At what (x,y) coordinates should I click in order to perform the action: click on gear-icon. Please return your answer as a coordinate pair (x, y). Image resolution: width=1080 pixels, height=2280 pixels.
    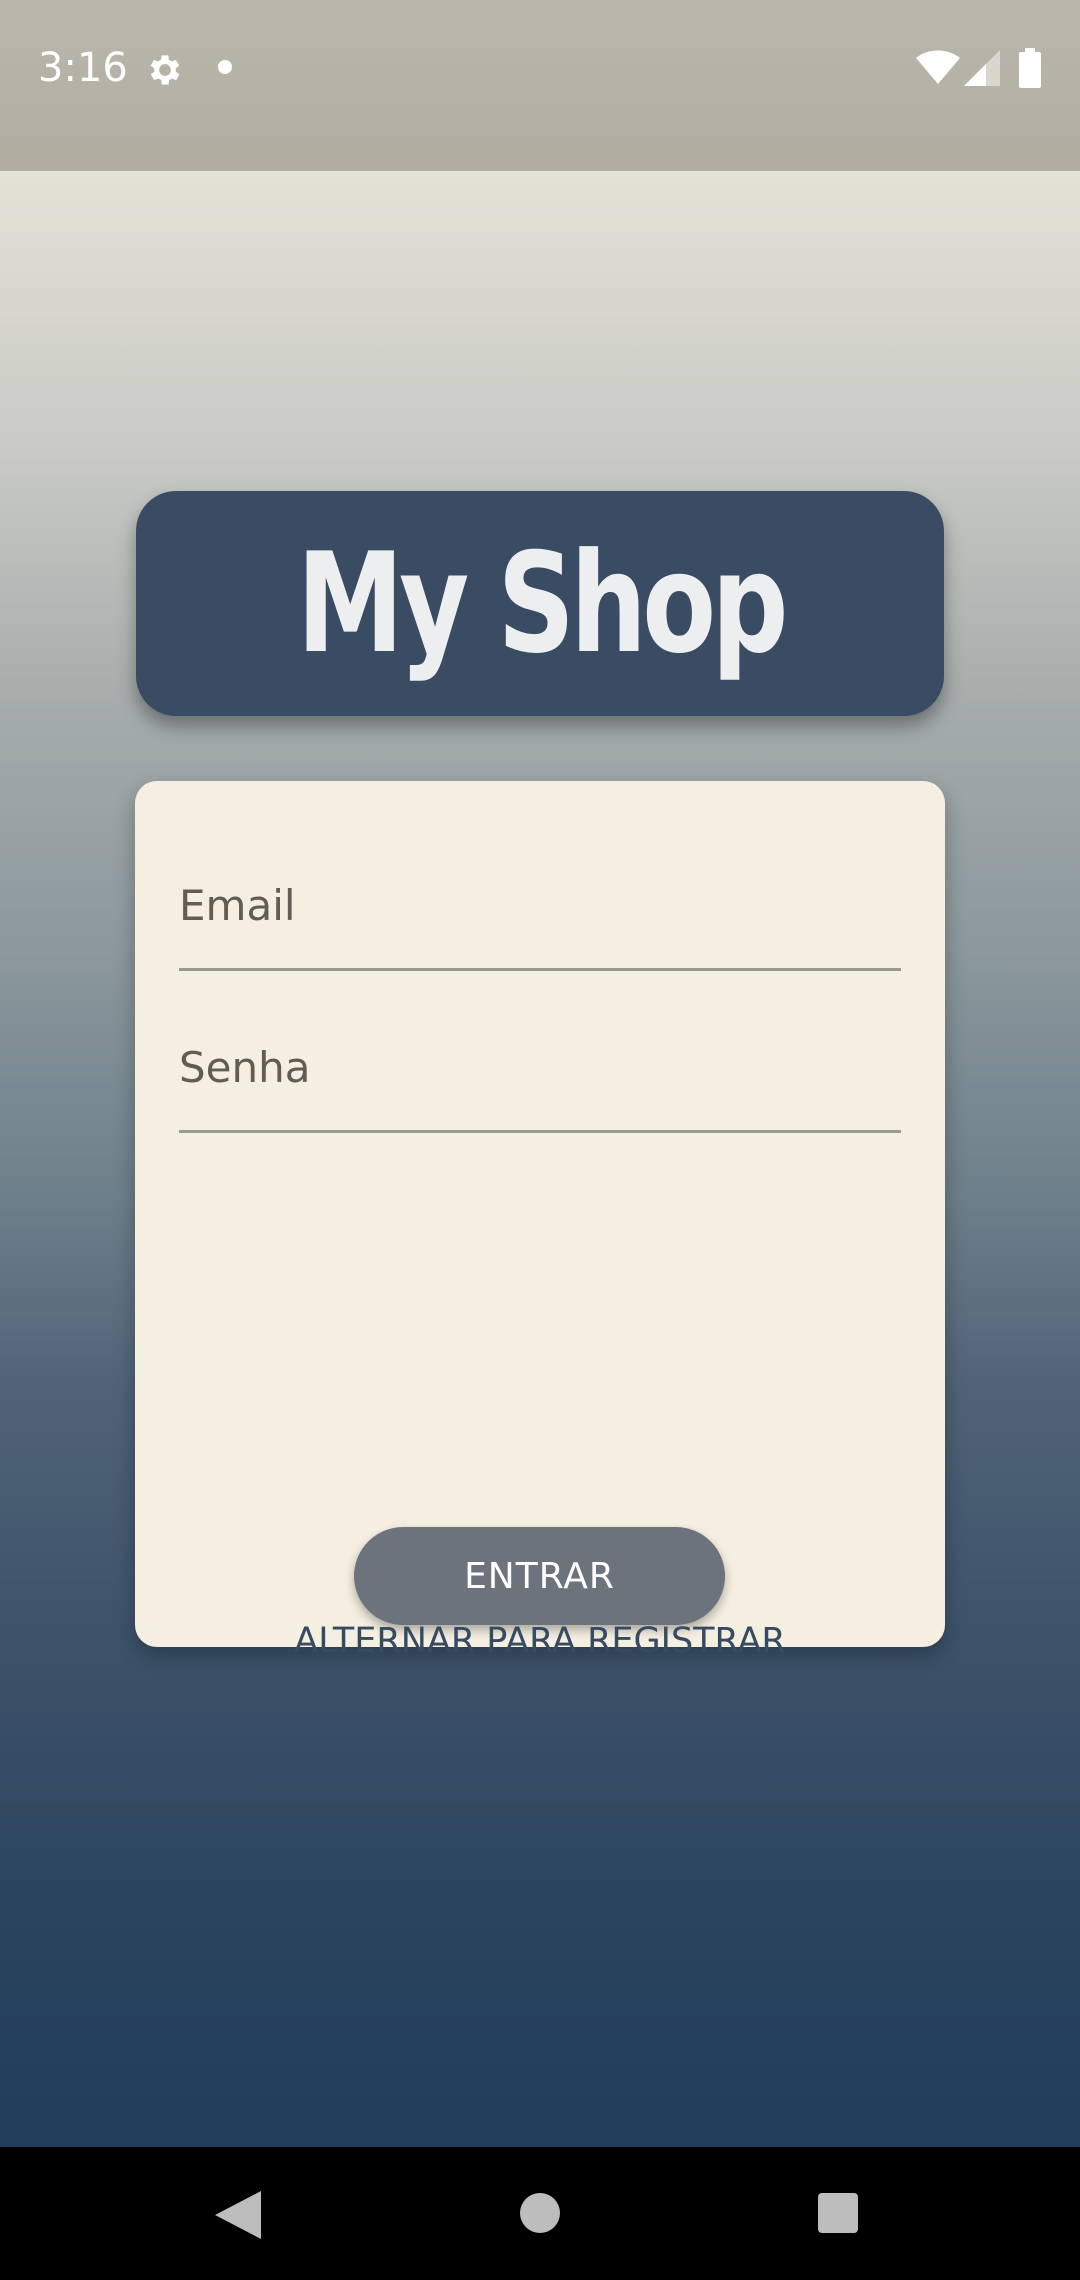
    Looking at the image, I should click on (165, 70).